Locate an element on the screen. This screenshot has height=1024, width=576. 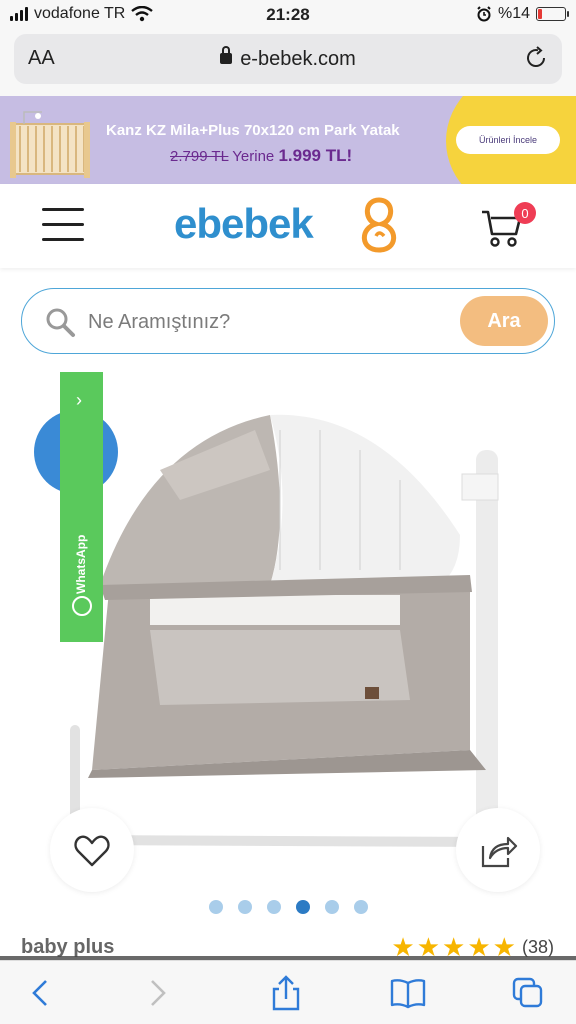
browser-toolbar is located at coordinates (288, 992).